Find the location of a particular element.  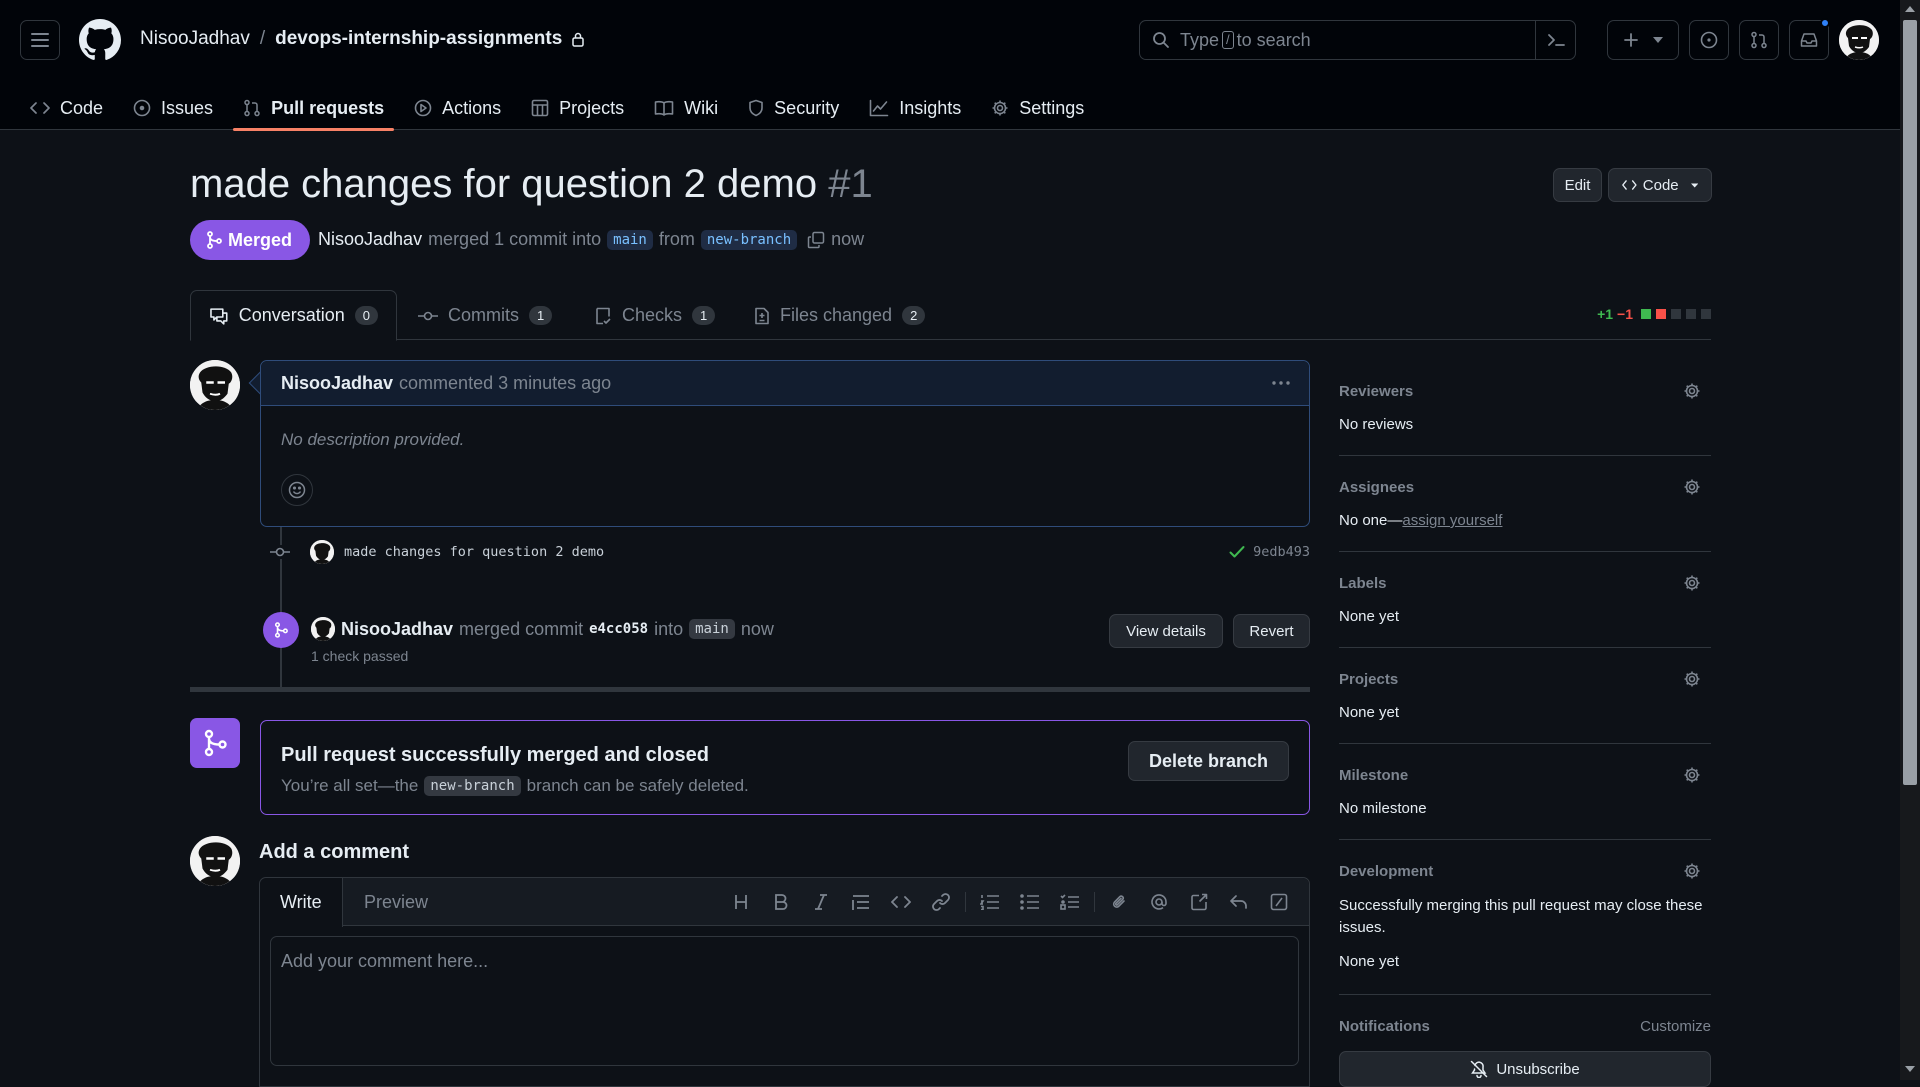

scrollbar is located at coordinates (1910, 540).